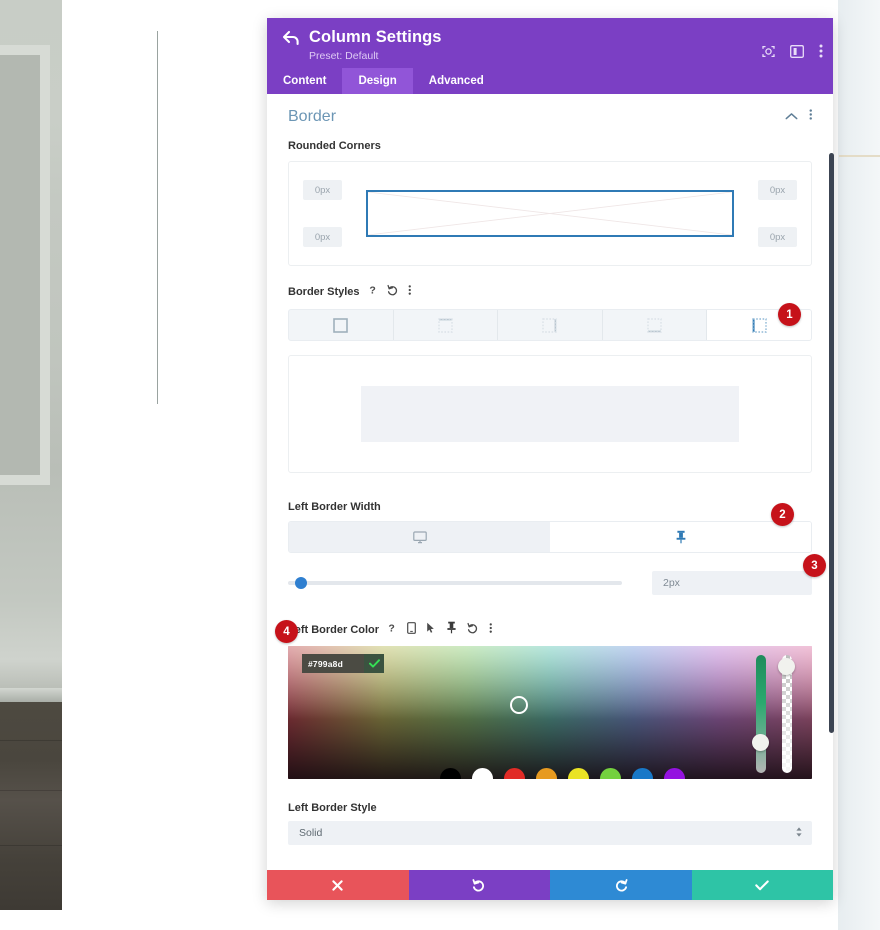  I want to click on color-swatch-white, so click(482, 773).